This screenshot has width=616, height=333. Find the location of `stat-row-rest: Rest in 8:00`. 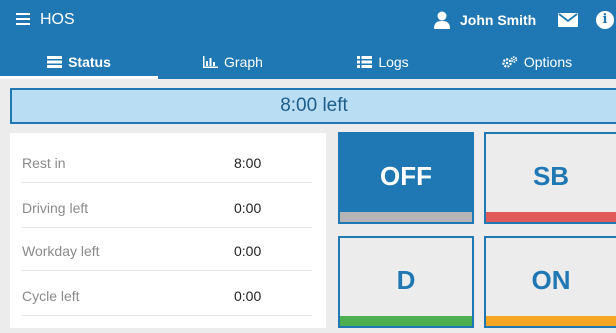

stat-row-rest: Rest in 8:00 is located at coordinates (167, 163).